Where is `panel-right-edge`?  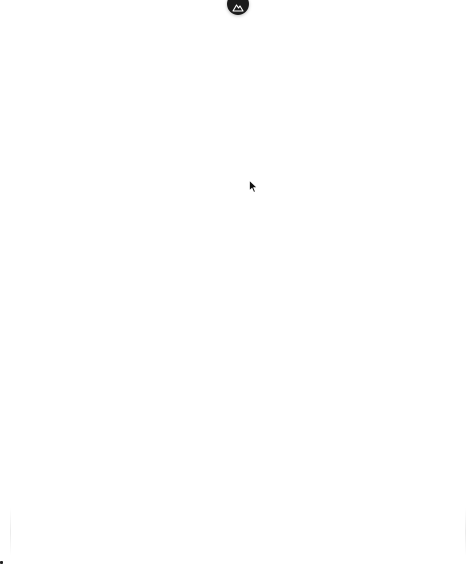
panel-right-edge is located at coordinates (465, 532).